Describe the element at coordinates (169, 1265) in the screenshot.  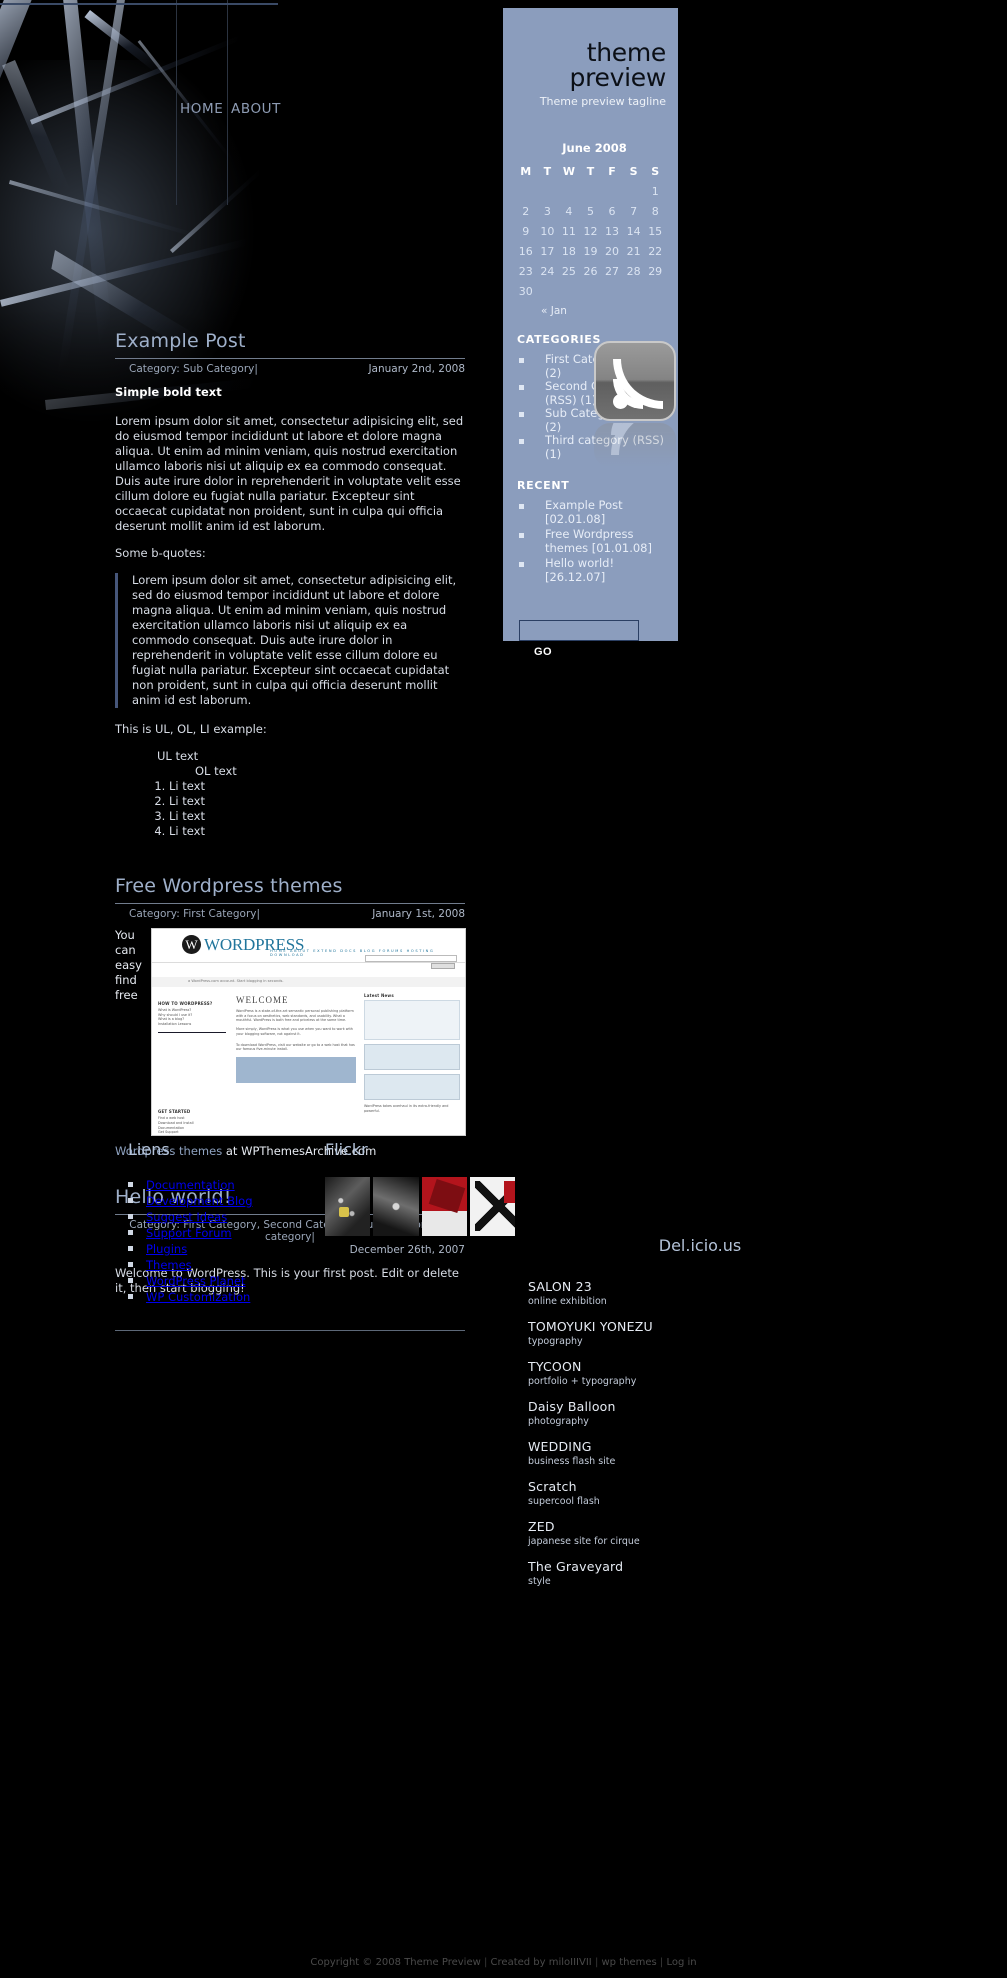
I see `liens-link: Themes` at that location.